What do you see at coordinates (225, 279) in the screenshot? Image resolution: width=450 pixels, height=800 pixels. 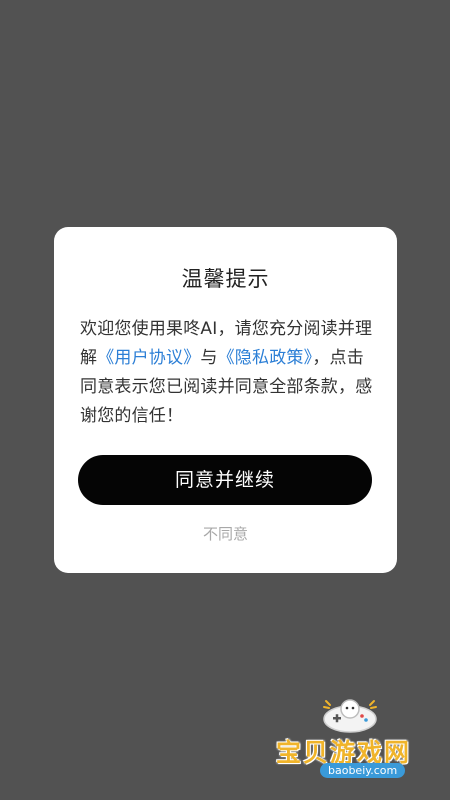 I see `dialog-title: 温馨提示` at bounding box center [225, 279].